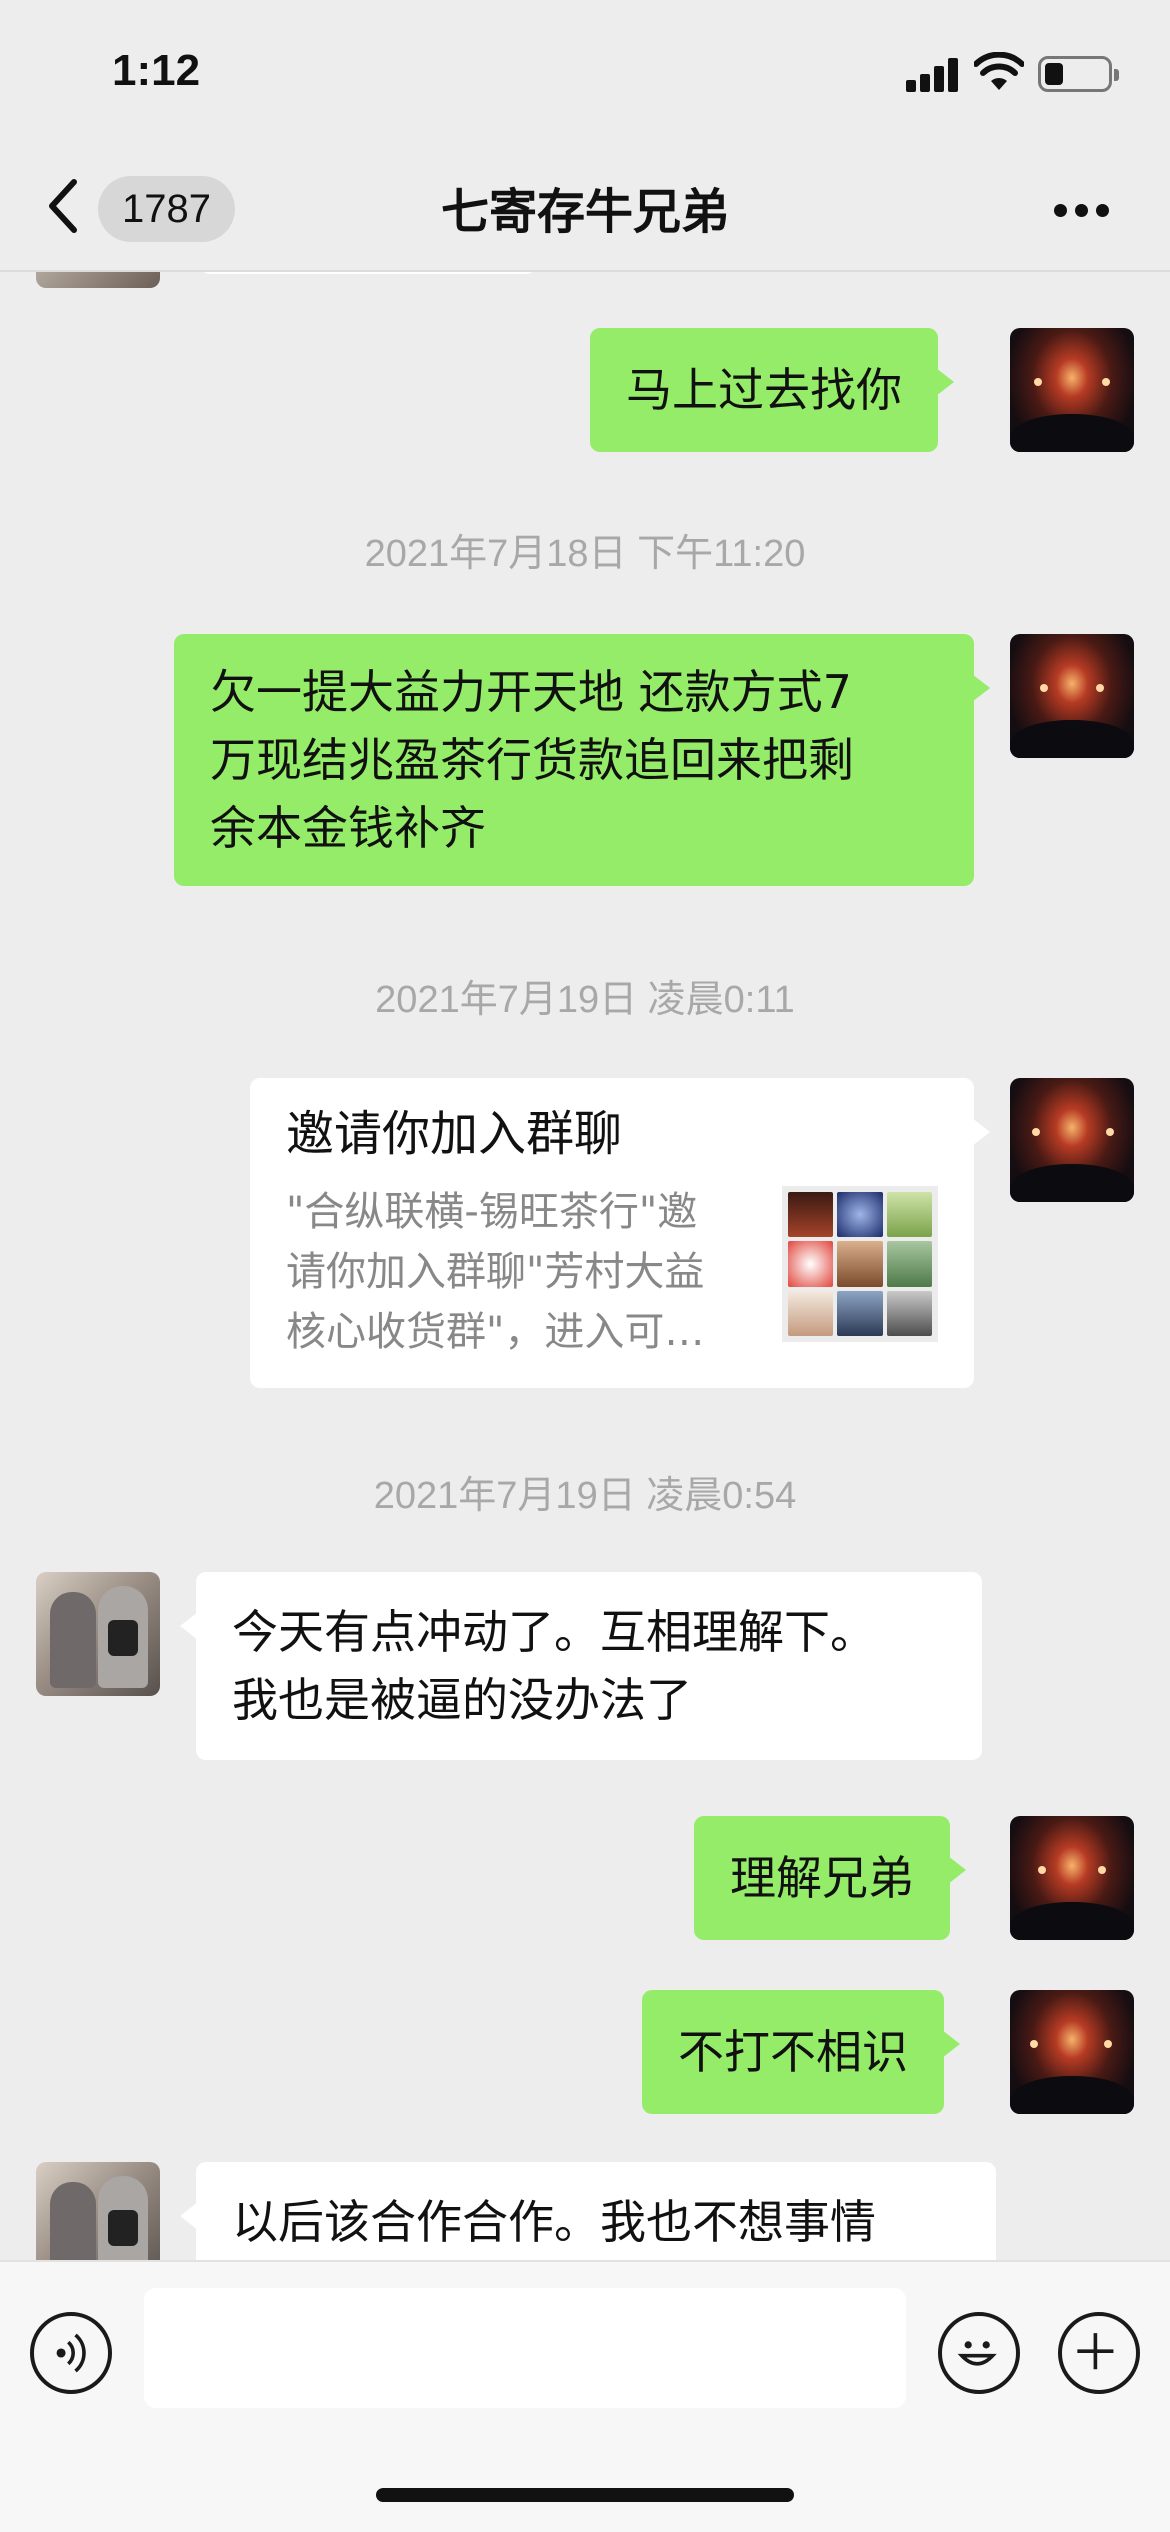 The width and height of the screenshot is (1170, 2532). I want to click on cellular-signal-icon, so click(933, 75).